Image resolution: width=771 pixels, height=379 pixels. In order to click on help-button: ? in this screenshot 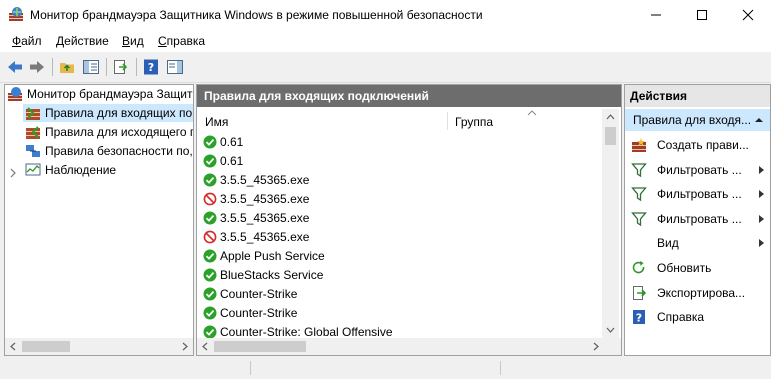, I will do `click(151, 67)`.